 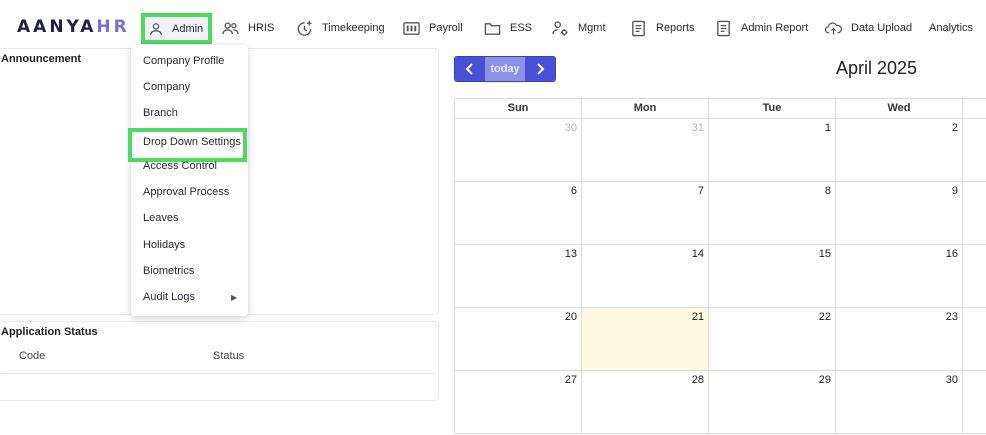 I want to click on menu-item-drop-down-settings: Drop Down Settings, so click(x=187, y=145).